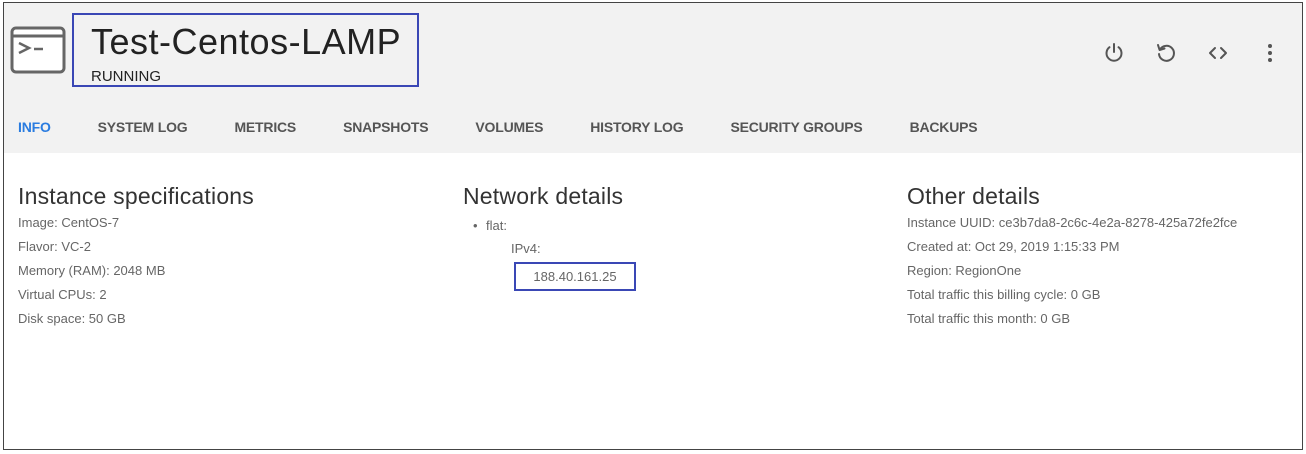 The image size is (1306, 454). I want to click on spec-vcpus: Virtual CPUs: 2, so click(62, 294).